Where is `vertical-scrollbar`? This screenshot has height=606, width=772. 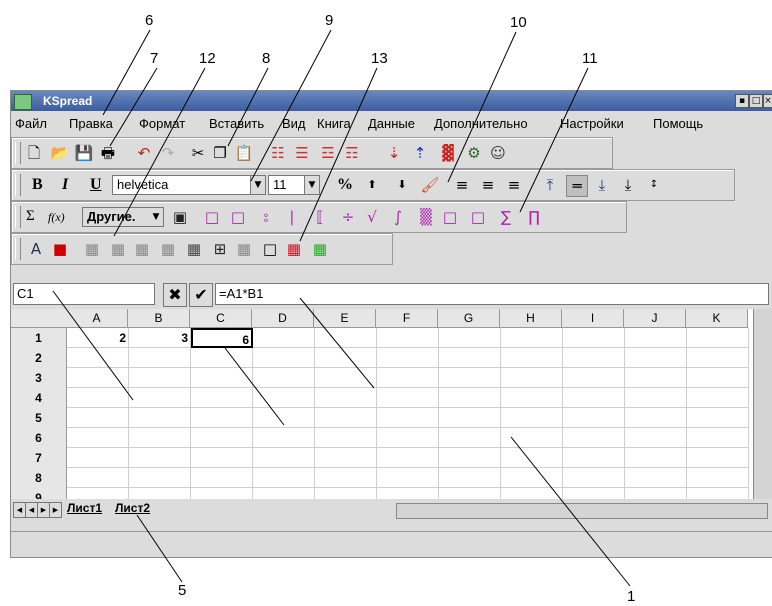 vertical-scrollbar is located at coordinates (762, 404).